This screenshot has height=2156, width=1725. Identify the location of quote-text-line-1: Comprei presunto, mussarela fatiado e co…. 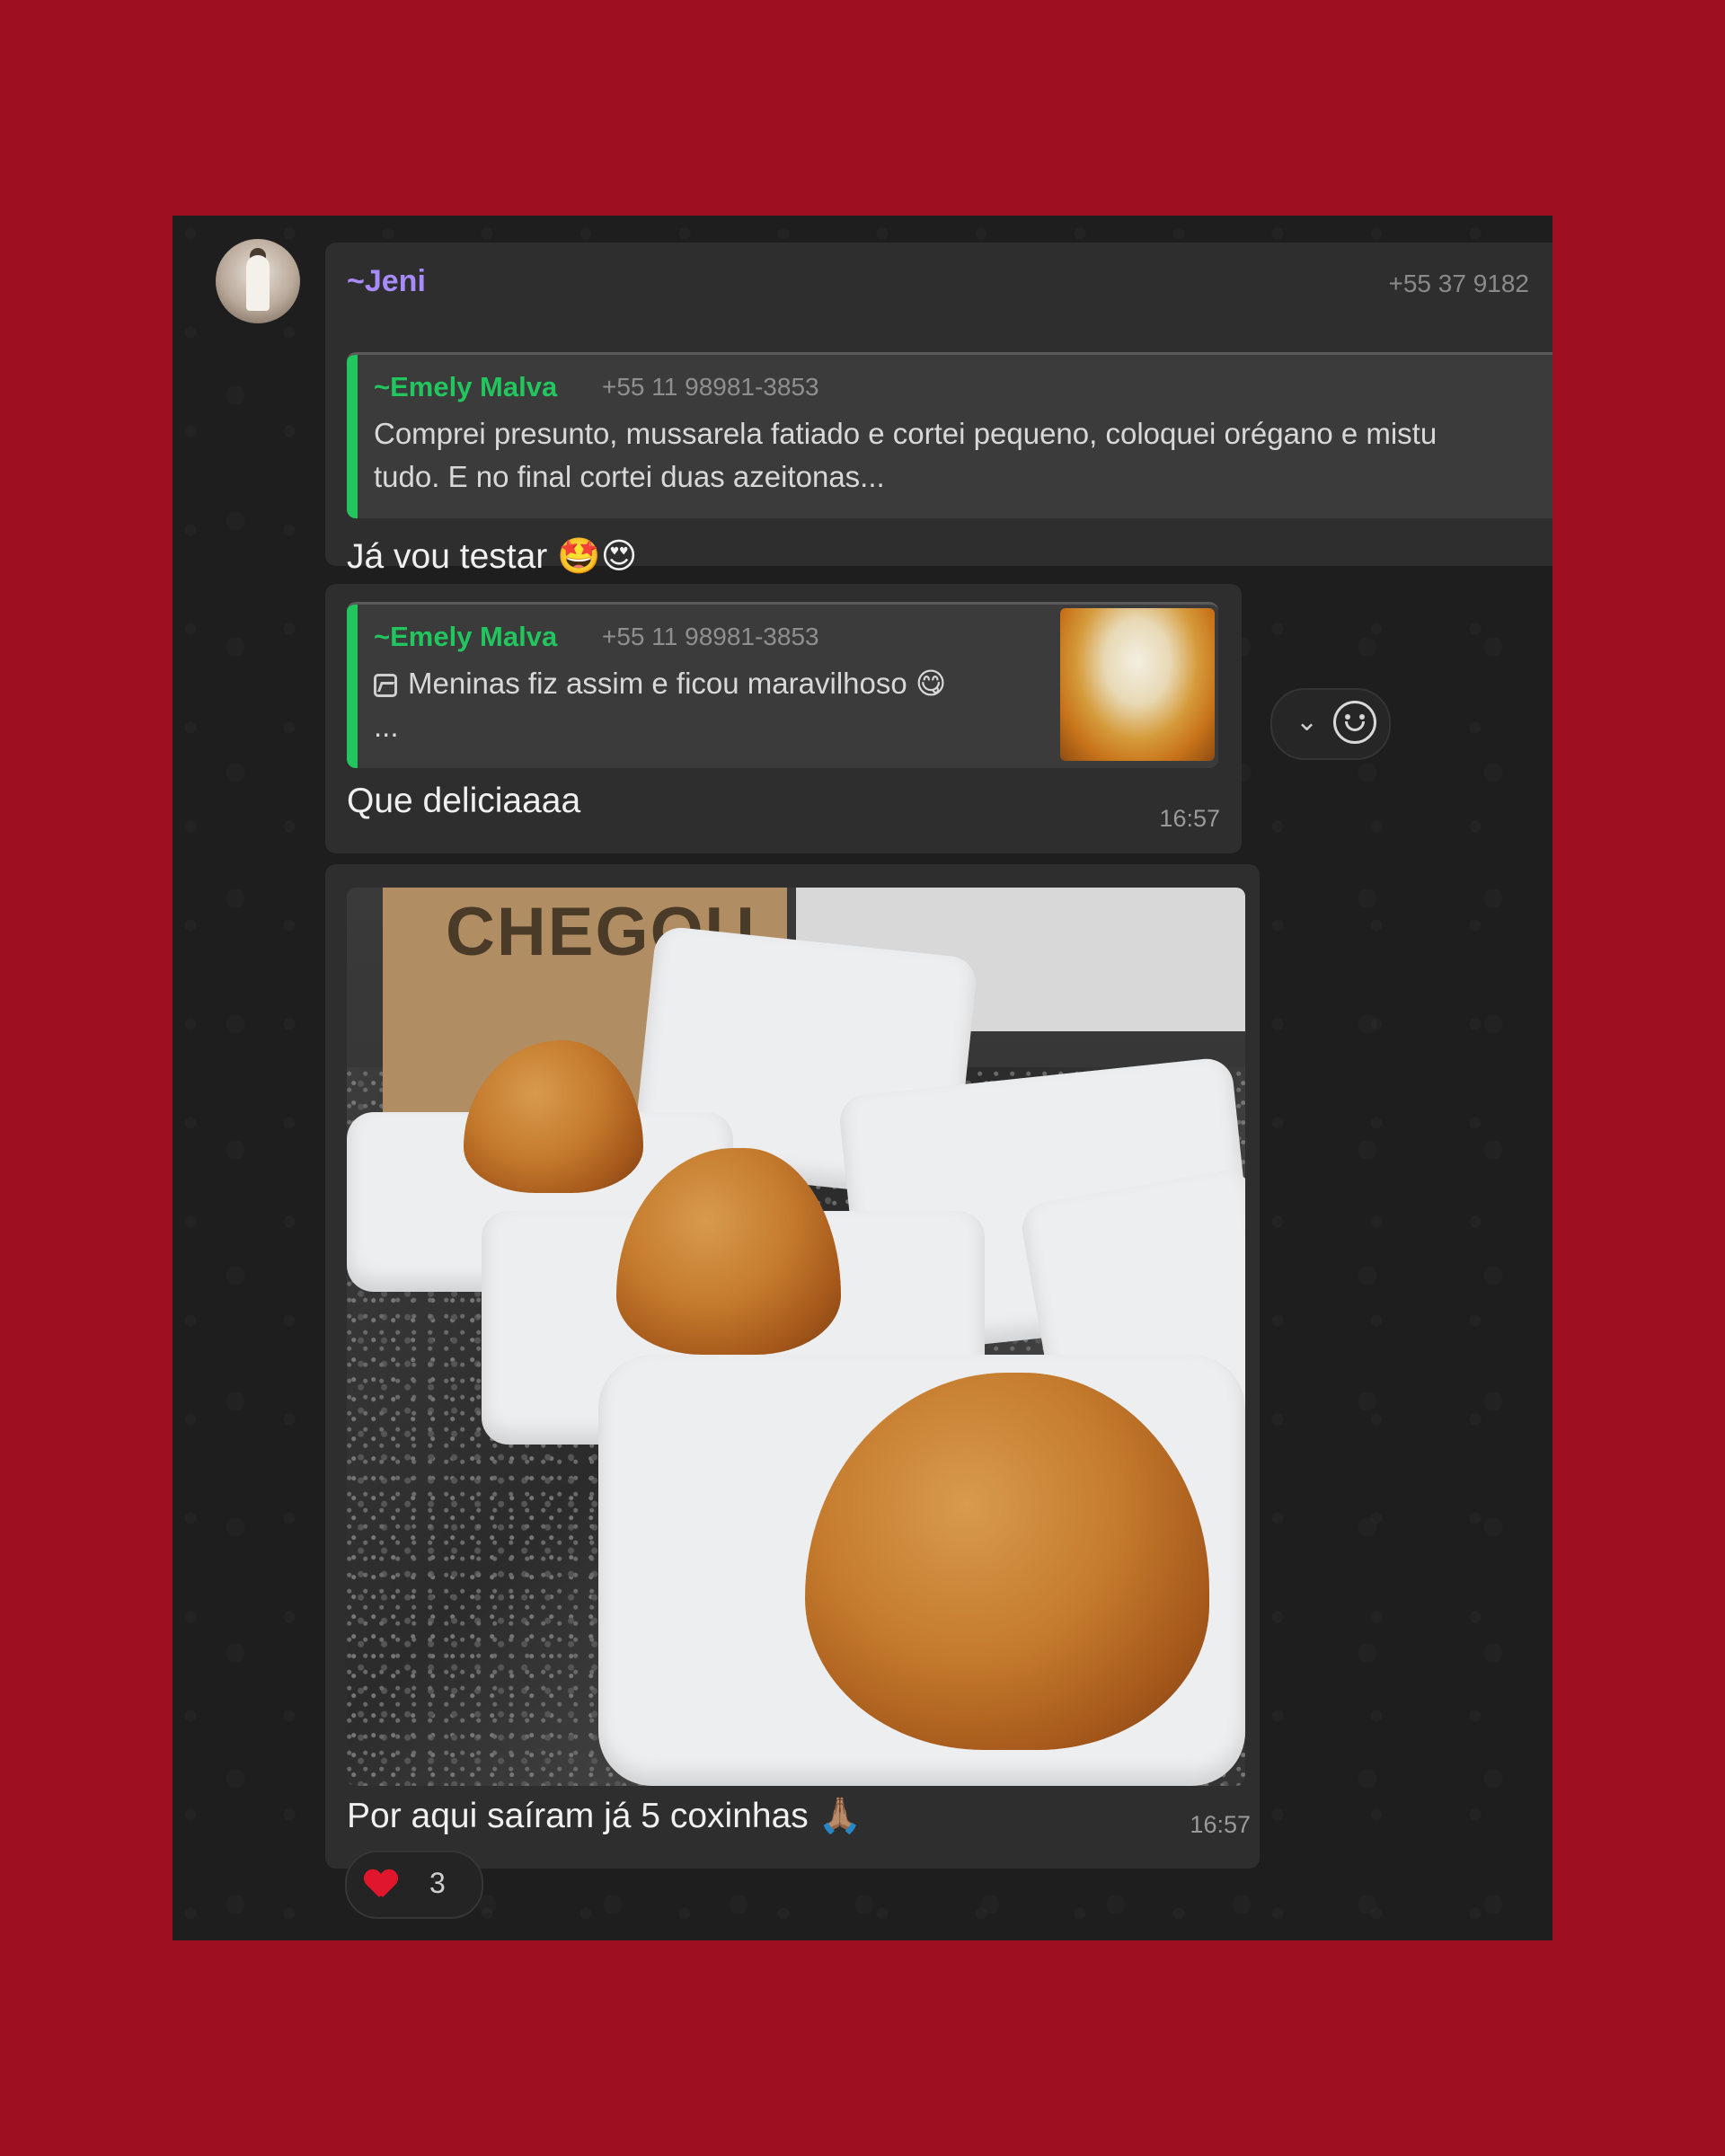
(906, 433).